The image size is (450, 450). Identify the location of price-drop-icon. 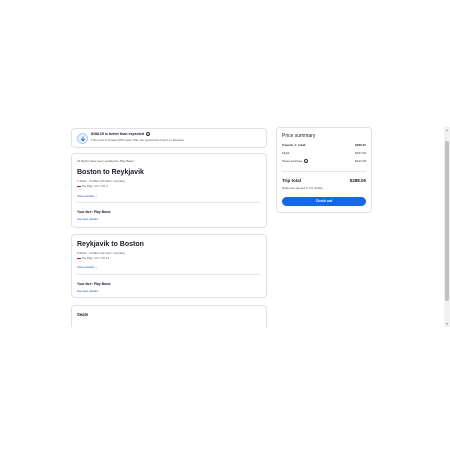
(82, 138).